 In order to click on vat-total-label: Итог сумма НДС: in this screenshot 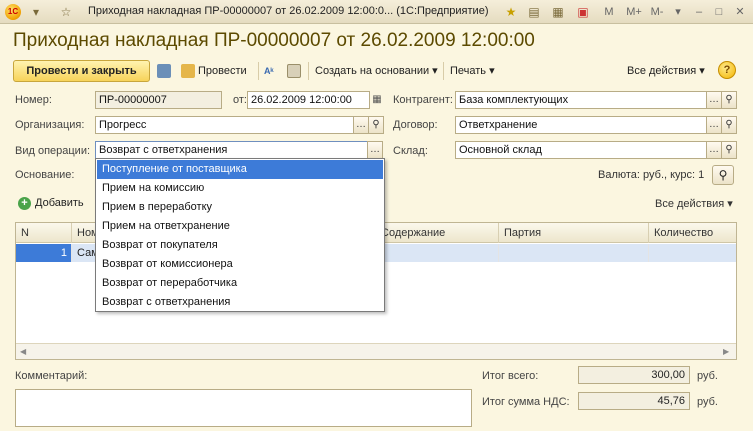, I will do `click(526, 402)`.